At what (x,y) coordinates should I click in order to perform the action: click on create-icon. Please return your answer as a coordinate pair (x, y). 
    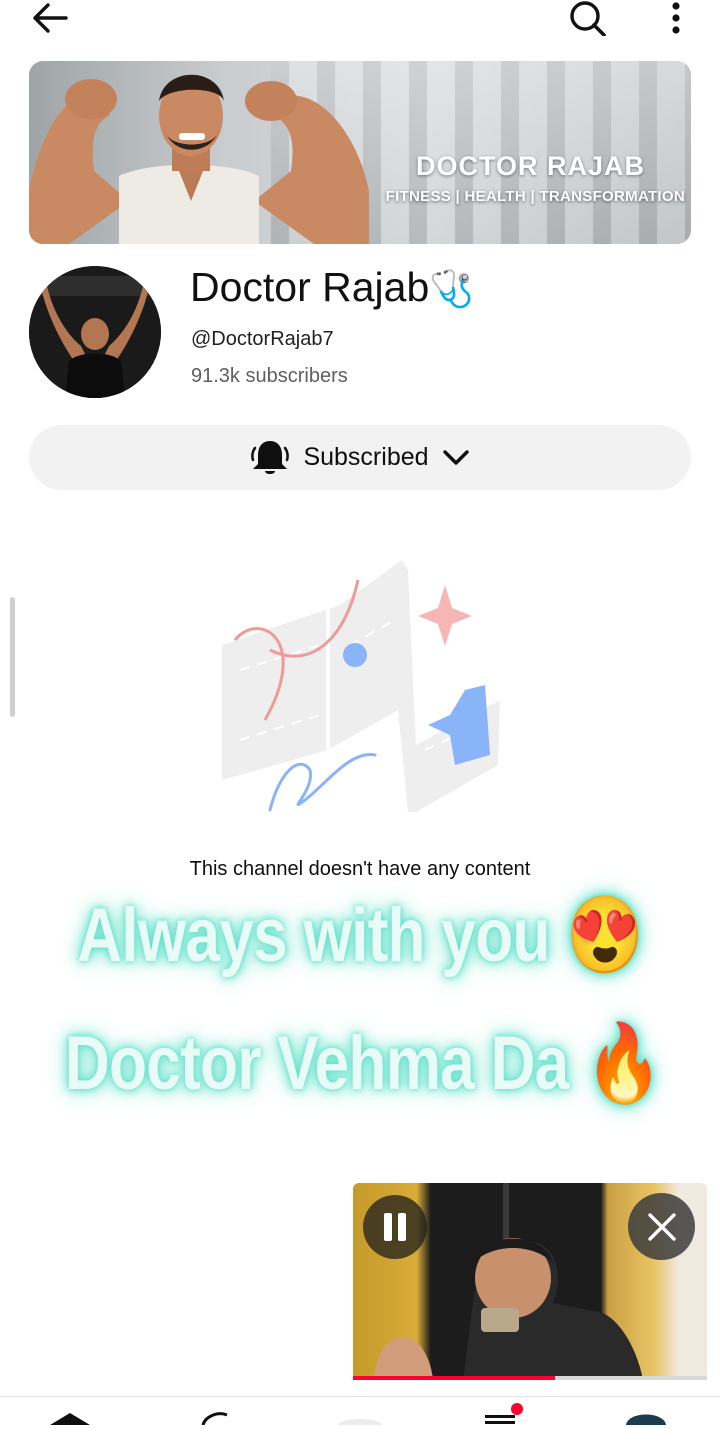
    Looking at the image, I should click on (360, 1422).